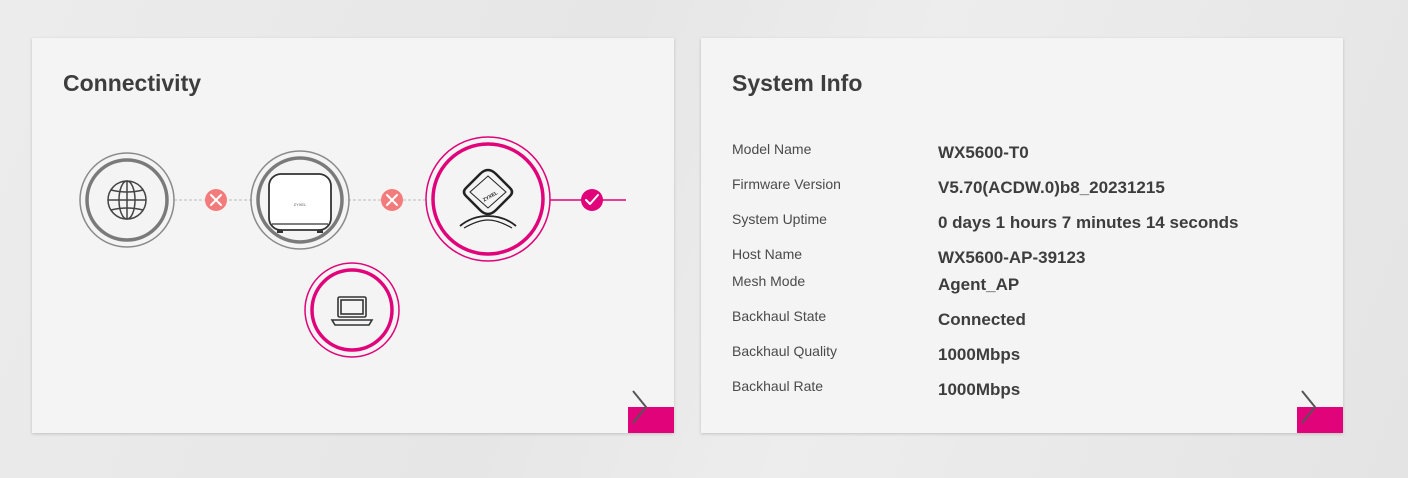 Image resolution: width=1408 pixels, height=478 pixels. I want to click on info-value: Connected, so click(982, 319).